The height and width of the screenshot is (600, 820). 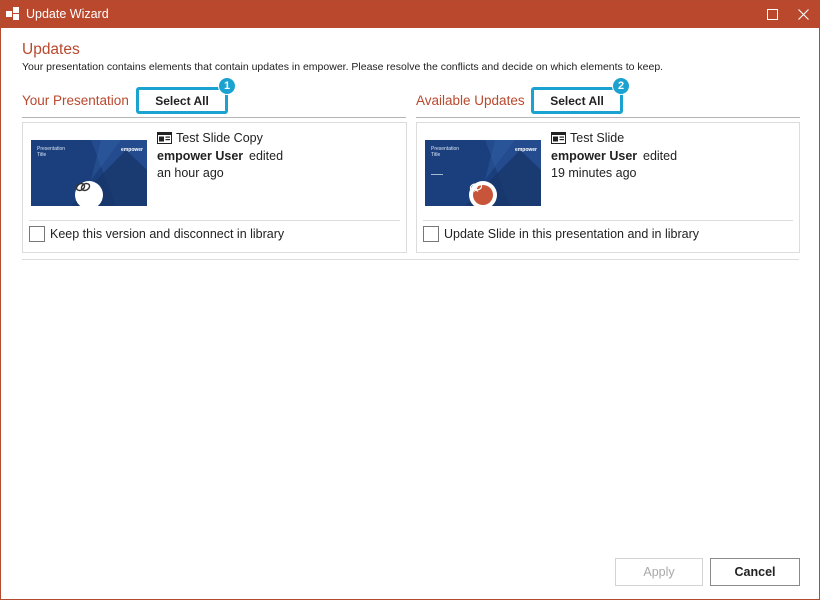 I want to click on step-badge-2: 2, so click(x=621, y=86).